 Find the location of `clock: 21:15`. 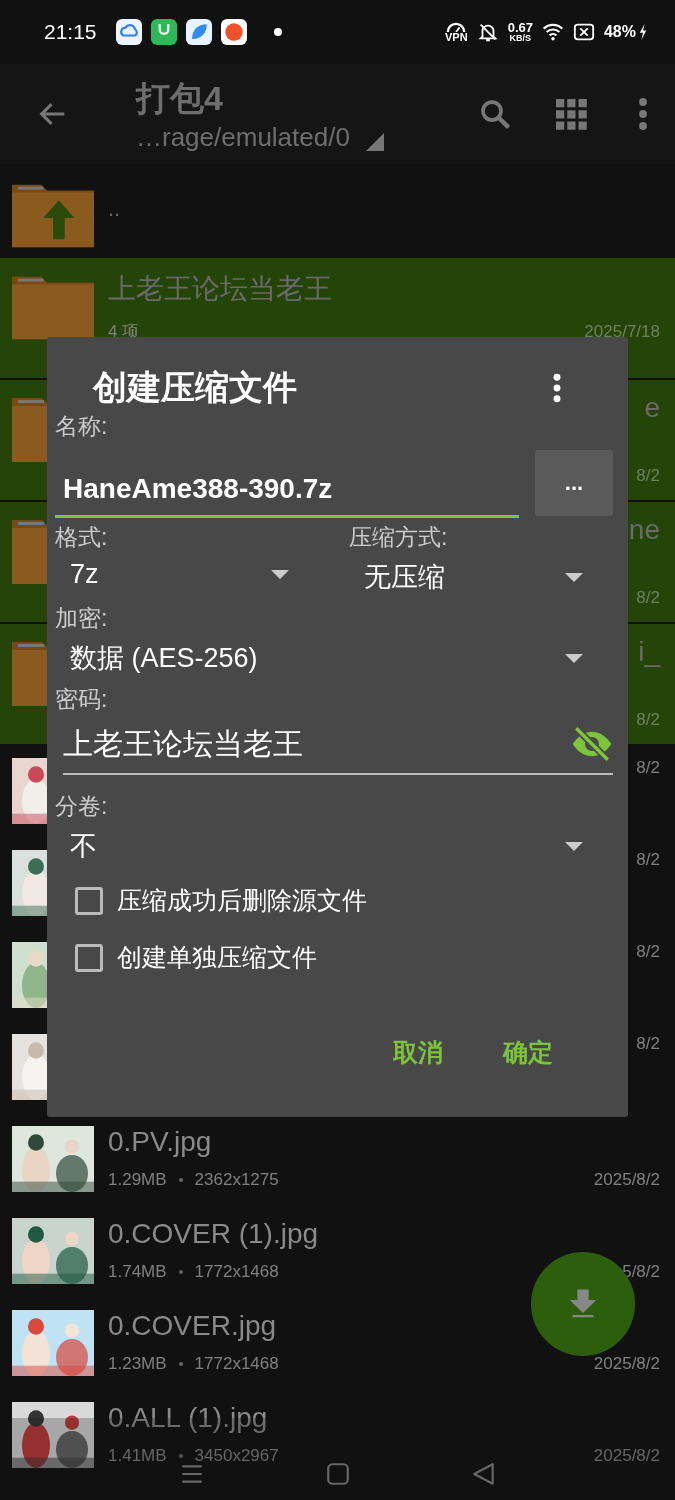

clock: 21:15 is located at coordinates (70, 32).